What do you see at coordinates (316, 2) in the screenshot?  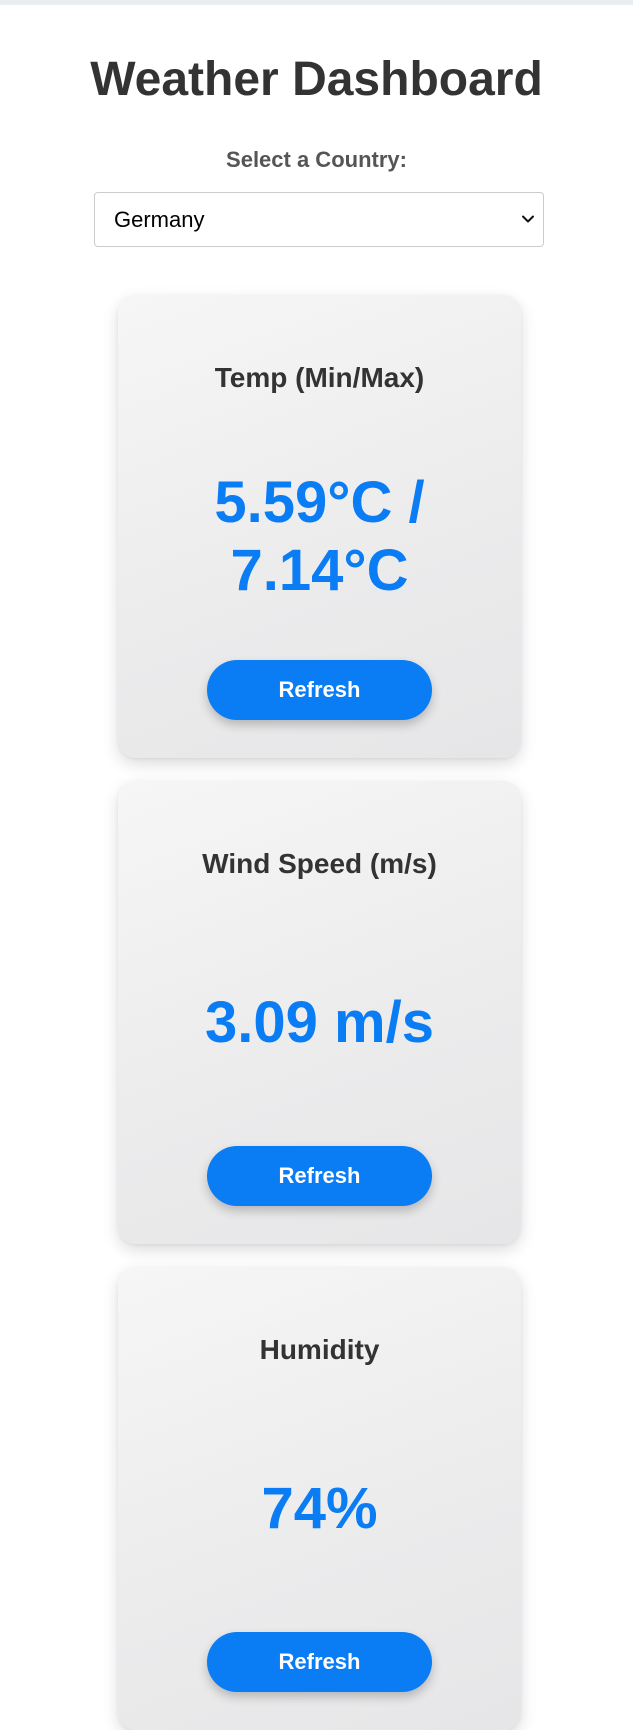 I see `top-edge-bar` at bounding box center [316, 2].